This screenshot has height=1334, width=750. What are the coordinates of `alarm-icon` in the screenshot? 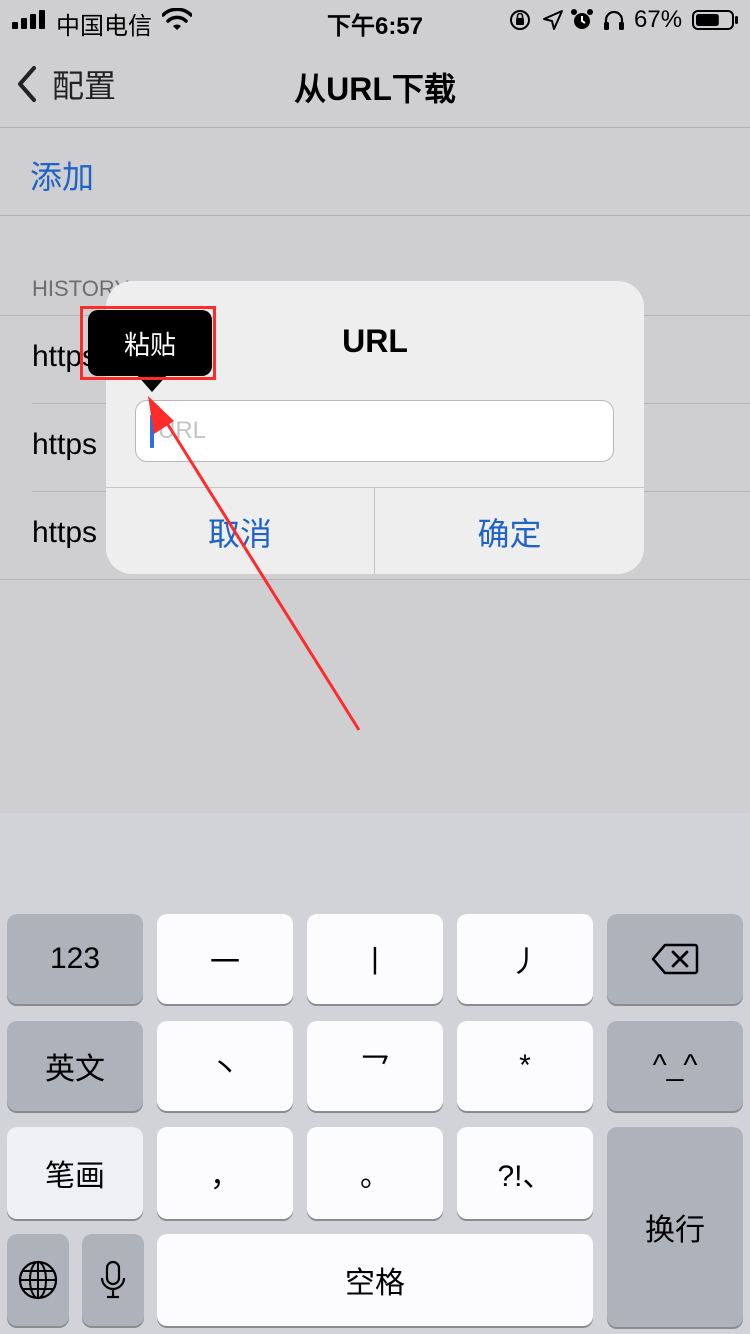 It's located at (582, 19).